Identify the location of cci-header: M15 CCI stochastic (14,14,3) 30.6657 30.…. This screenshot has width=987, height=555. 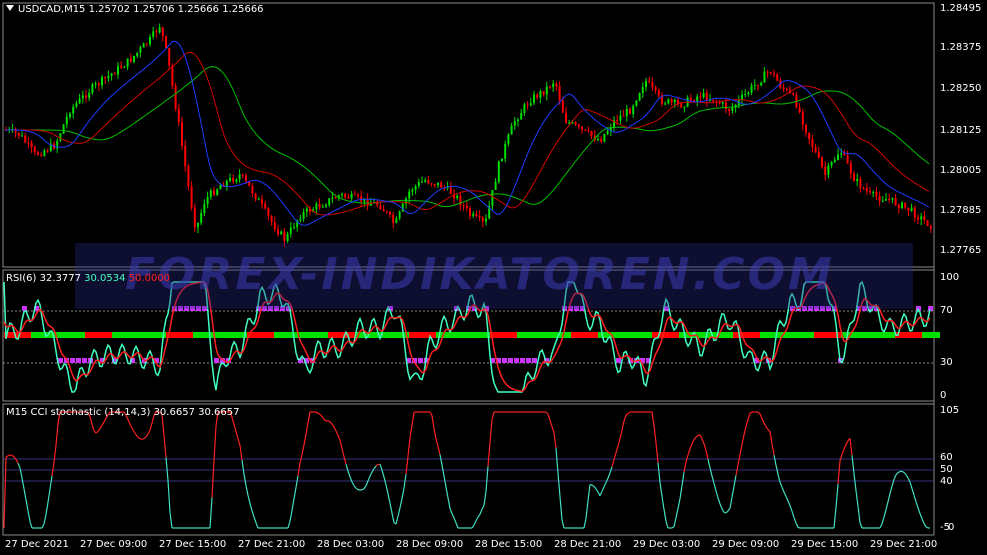
(122, 413).